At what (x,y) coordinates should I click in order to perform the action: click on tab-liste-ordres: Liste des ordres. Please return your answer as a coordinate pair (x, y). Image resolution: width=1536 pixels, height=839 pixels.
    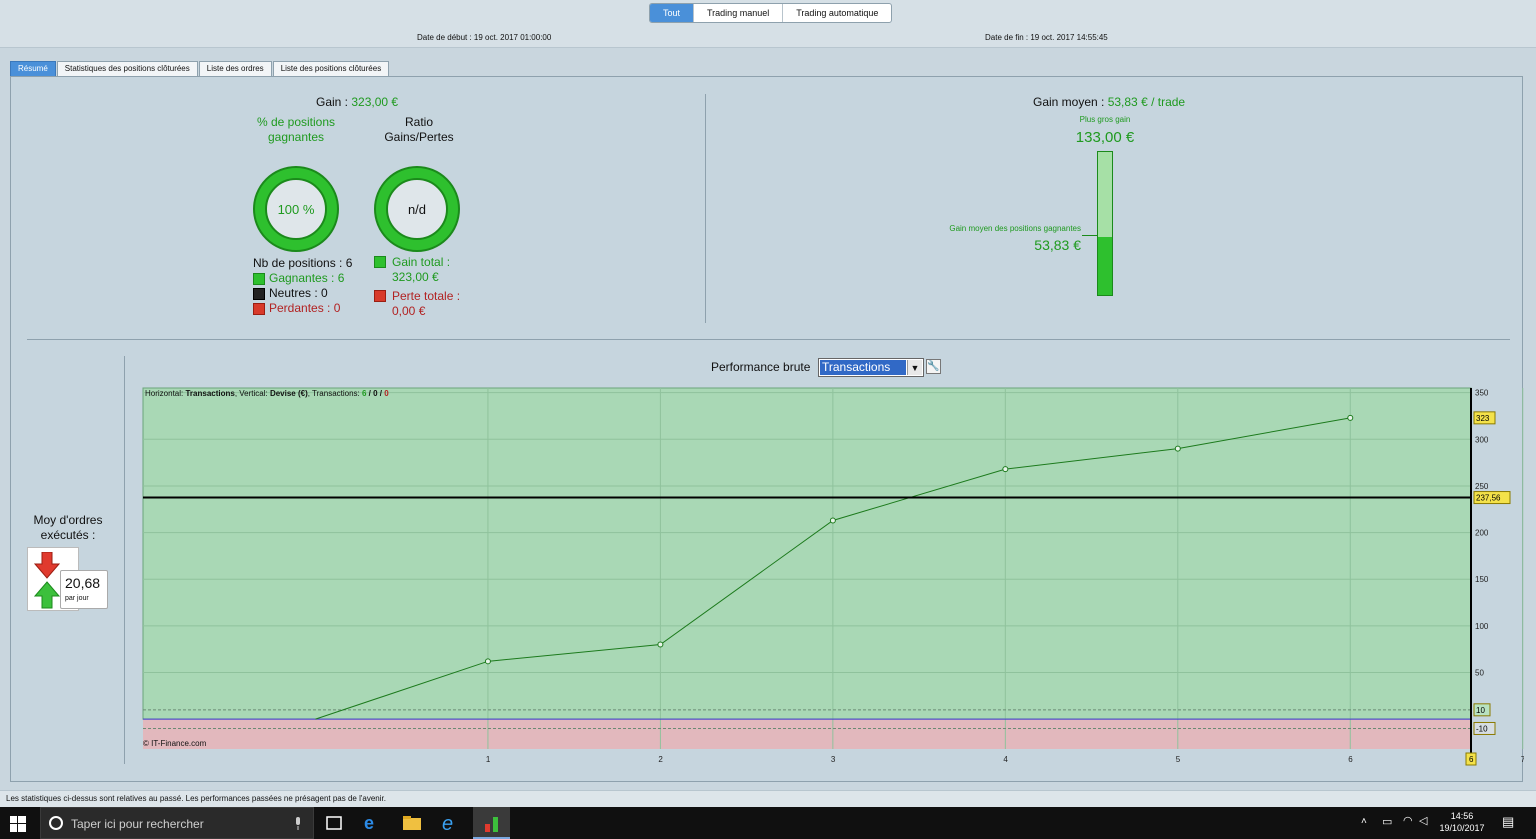
    Looking at the image, I should click on (235, 68).